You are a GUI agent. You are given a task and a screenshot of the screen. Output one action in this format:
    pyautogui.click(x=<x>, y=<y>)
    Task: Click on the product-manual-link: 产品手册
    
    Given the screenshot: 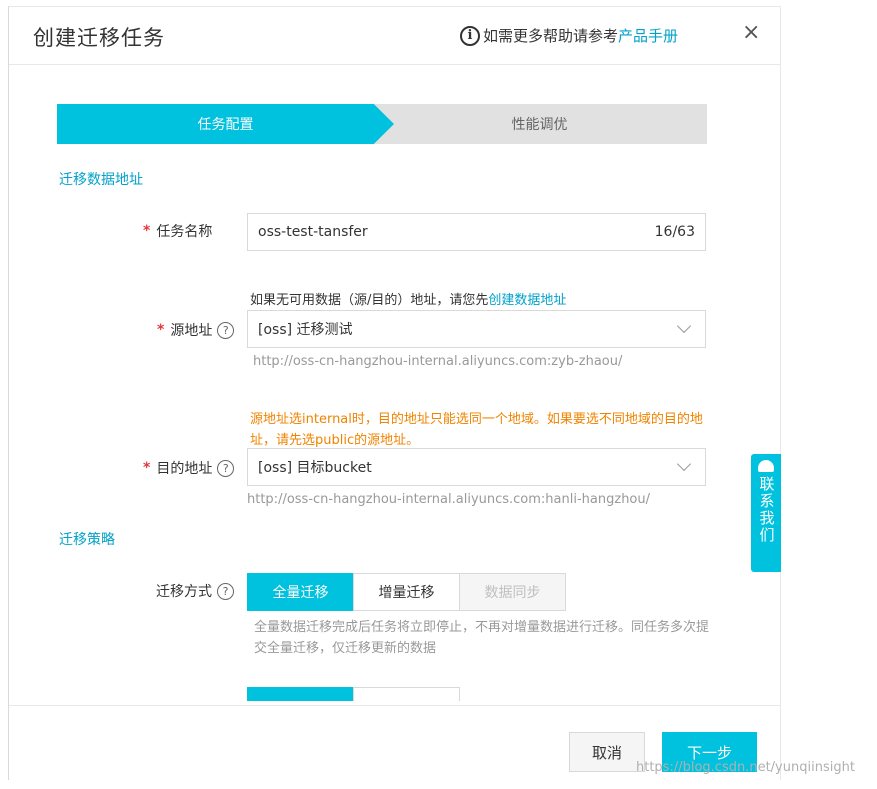 What is the action you would take?
    pyautogui.click(x=648, y=35)
    